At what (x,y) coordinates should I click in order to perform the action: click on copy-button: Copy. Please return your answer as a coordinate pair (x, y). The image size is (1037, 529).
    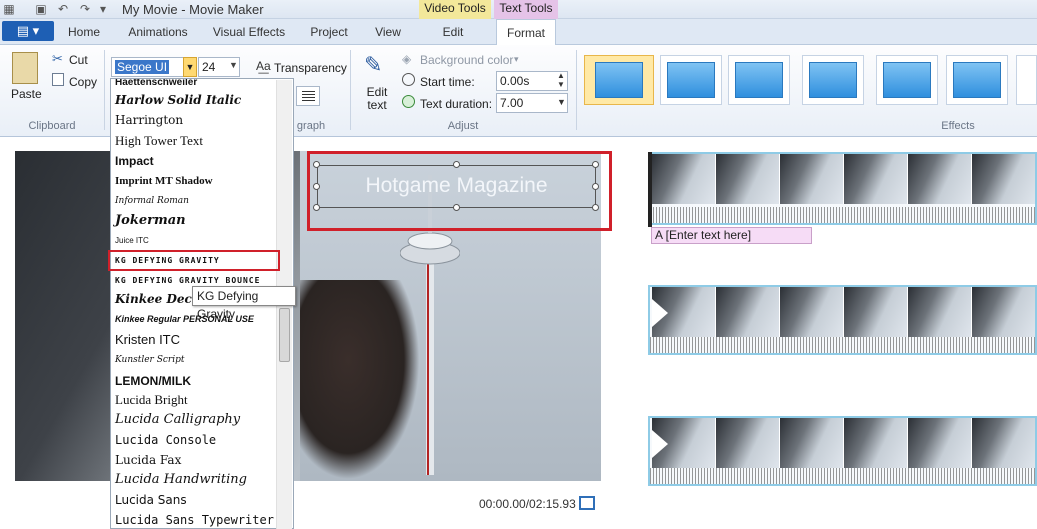
    Looking at the image, I should click on (83, 82).